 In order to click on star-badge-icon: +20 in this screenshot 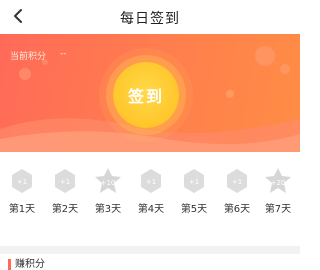, I will do `click(278, 180)`.